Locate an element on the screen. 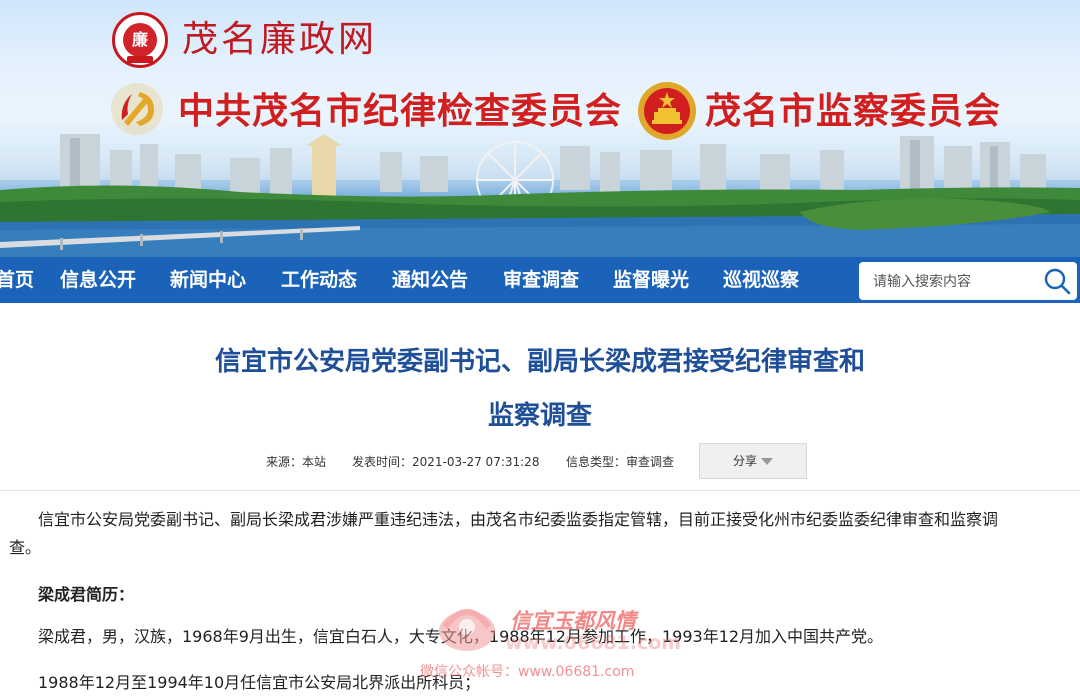  article-published-time: 发表时间：2021-03-27 07:31:28 is located at coordinates (446, 462).